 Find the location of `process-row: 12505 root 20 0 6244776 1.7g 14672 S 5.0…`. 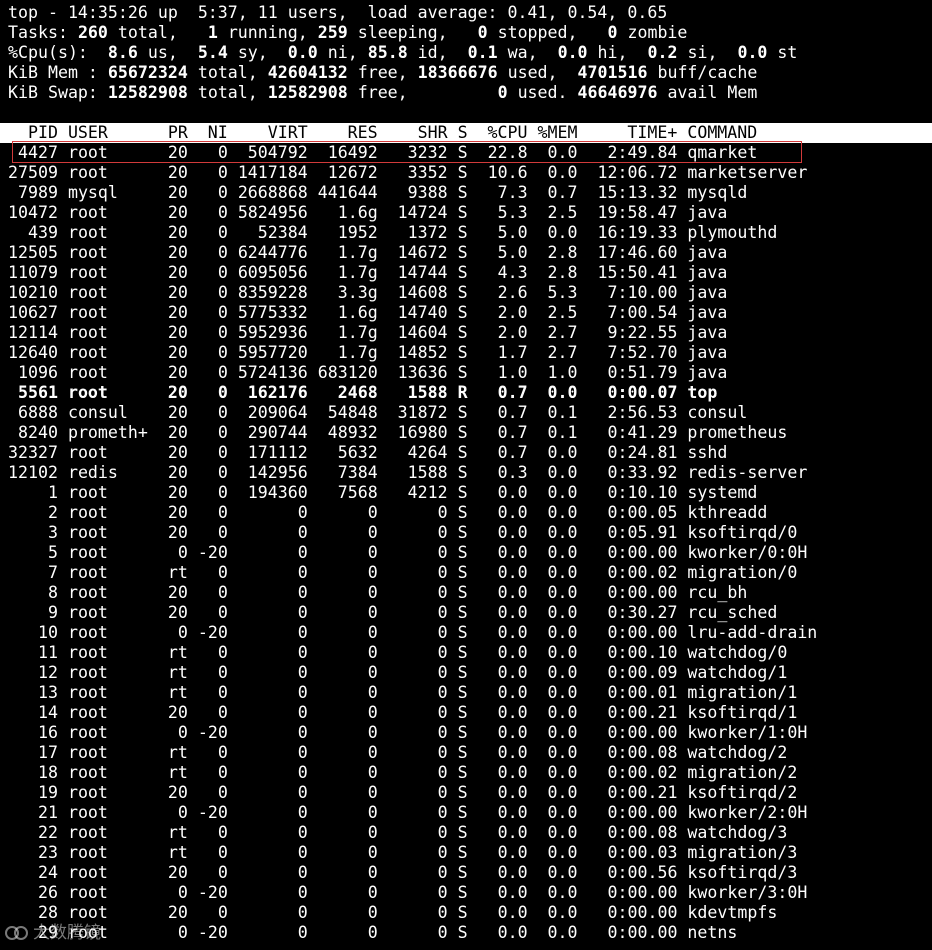

process-row: 12505 root 20 0 6244776 1.7g 14672 S 5.0… is located at coordinates (470, 253).